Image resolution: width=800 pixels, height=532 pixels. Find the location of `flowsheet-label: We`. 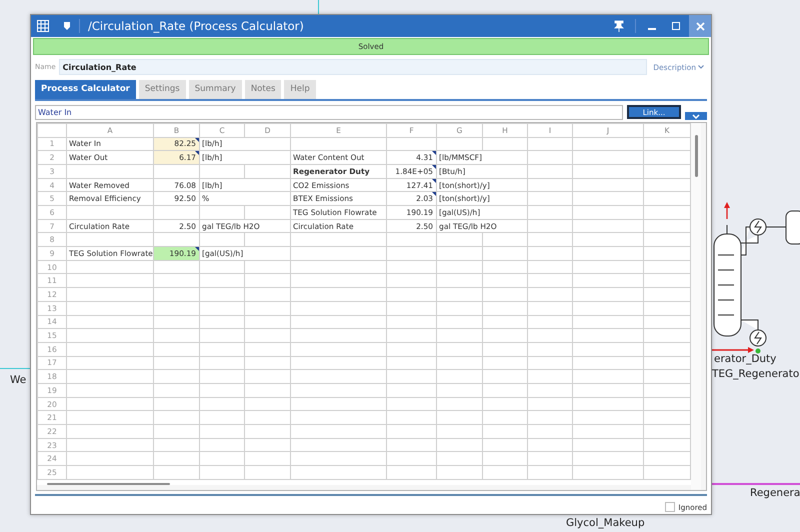

flowsheet-label: We is located at coordinates (18, 380).